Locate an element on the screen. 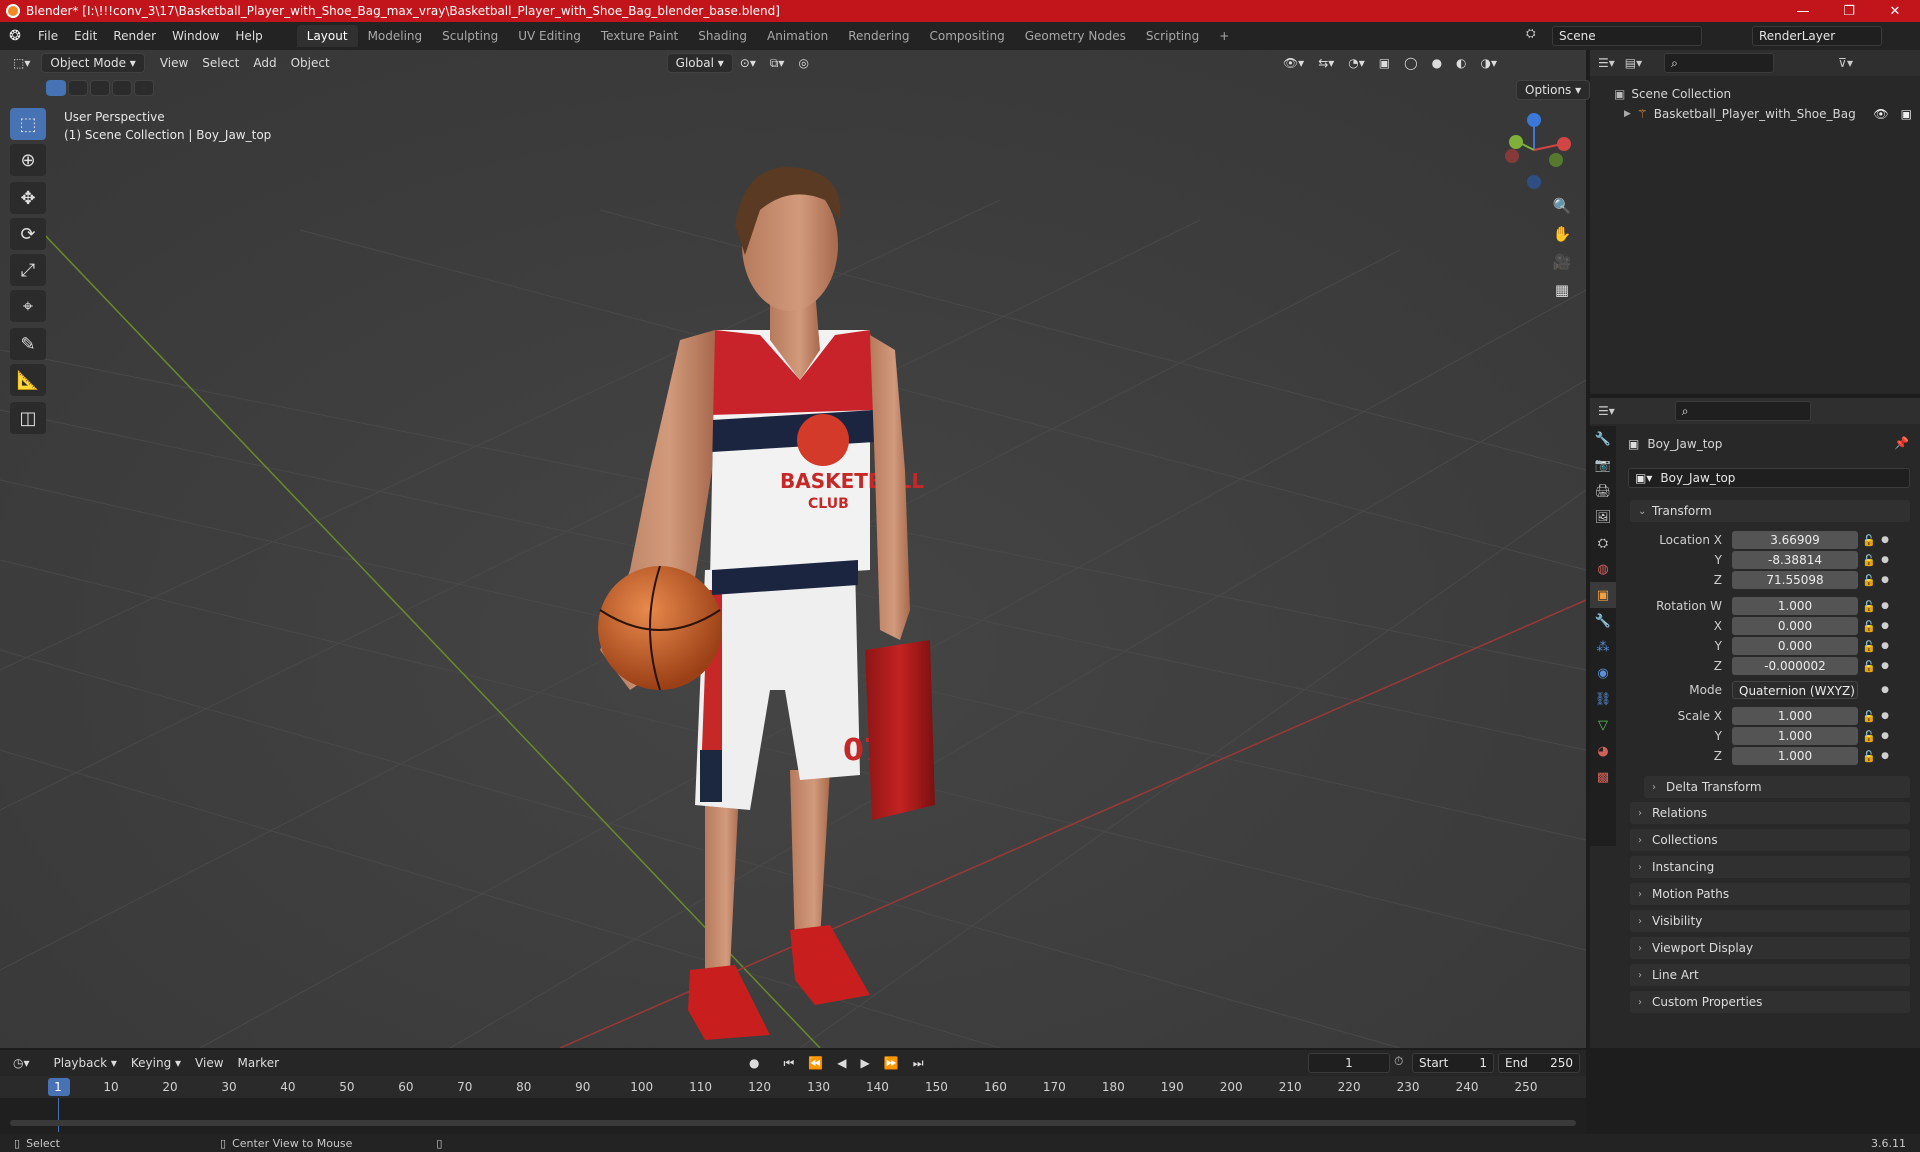  select-new-icon is located at coordinates (56, 88).